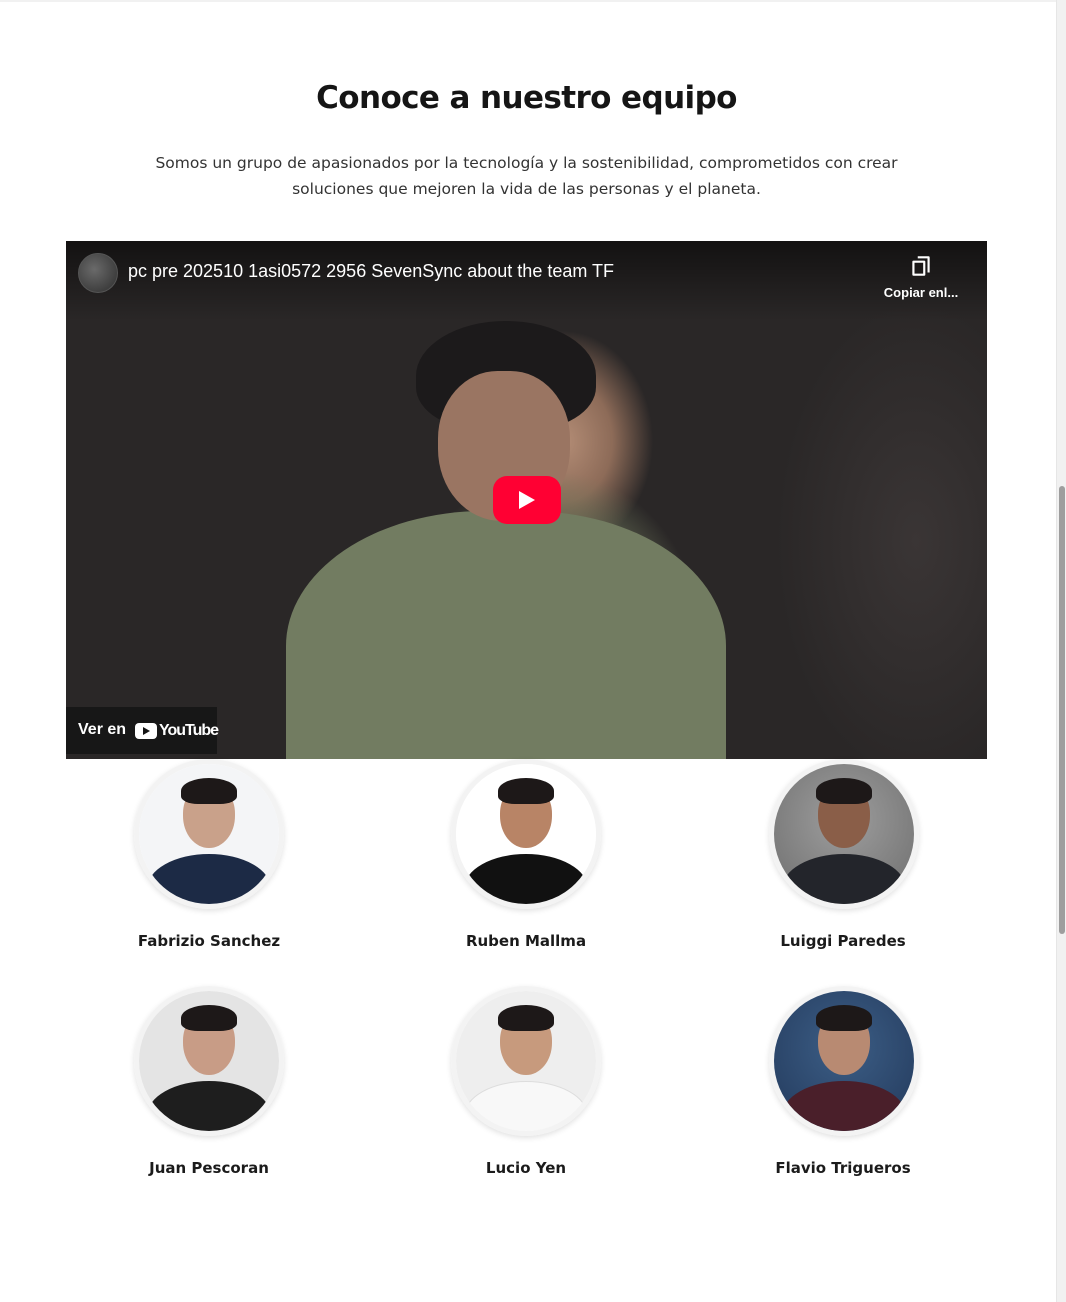  What do you see at coordinates (844, 1061) in the screenshot?
I see `avatar-flavio-trigueros` at bounding box center [844, 1061].